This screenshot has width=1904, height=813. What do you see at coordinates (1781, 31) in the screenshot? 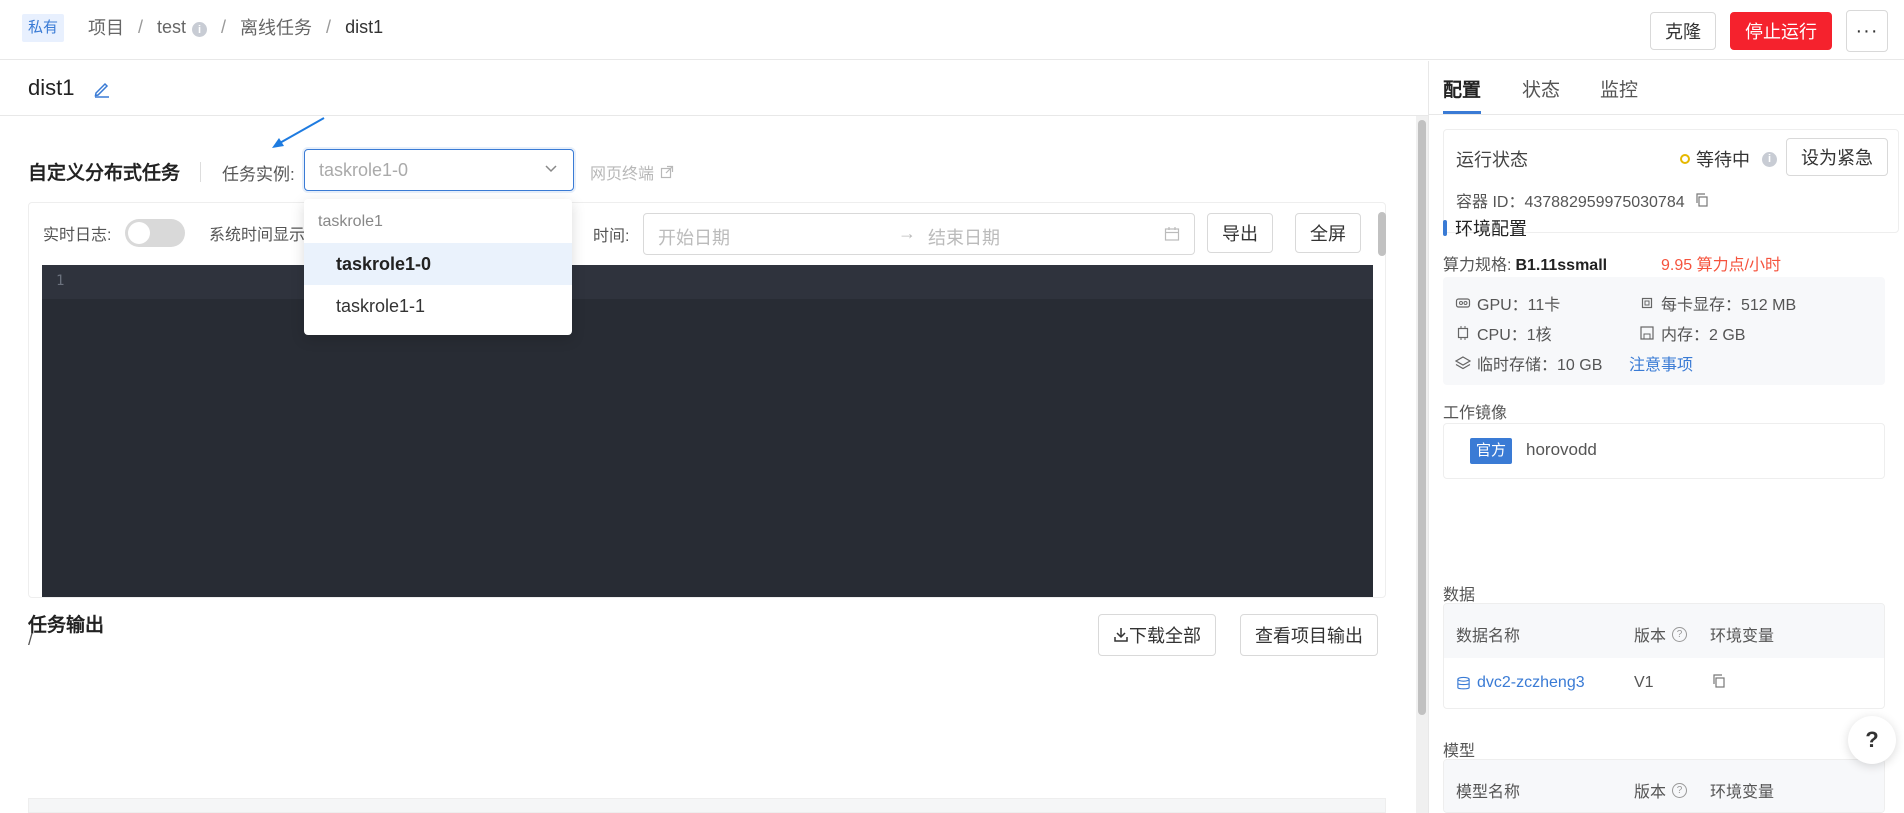
I see `stop-run-button: 停止运行` at bounding box center [1781, 31].